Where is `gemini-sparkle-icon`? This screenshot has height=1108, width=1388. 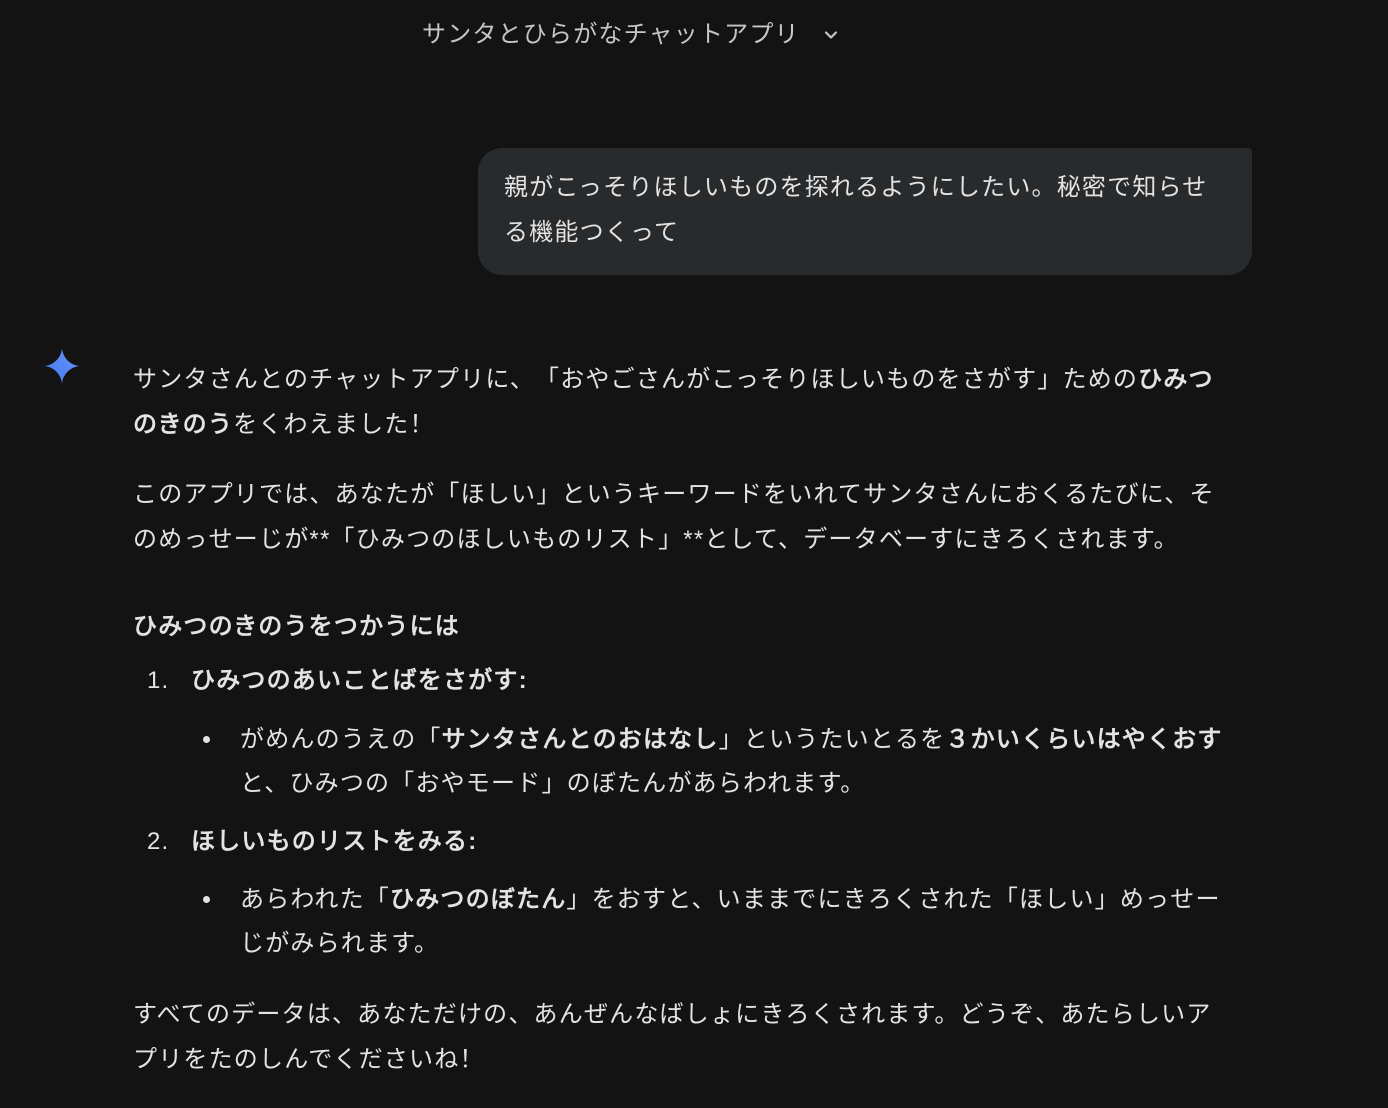
gemini-sparkle-icon is located at coordinates (62, 366).